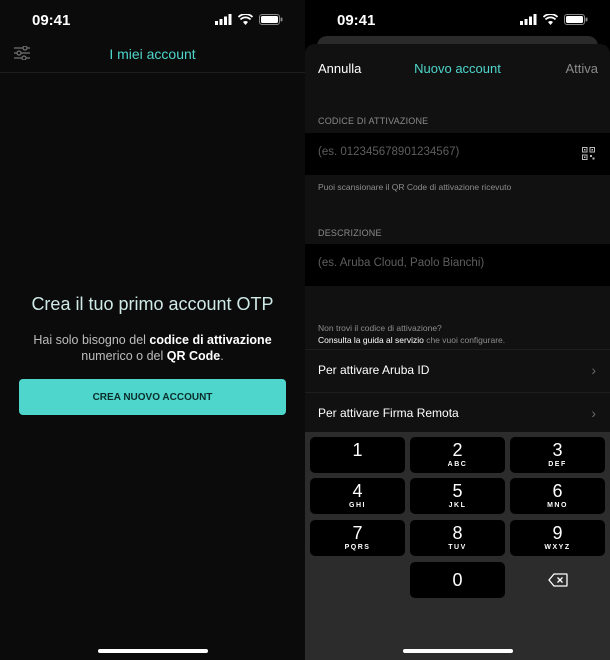  Describe the element at coordinates (457, 68) in the screenshot. I see `sheet-title: Nuovo account` at that location.